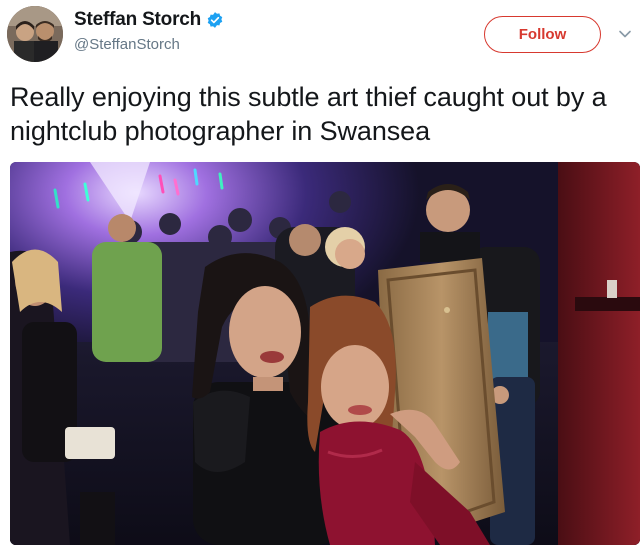 This screenshot has width=640, height=545. What do you see at coordinates (625, 34) in the screenshot?
I see `chevron-down-icon` at bounding box center [625, 34].